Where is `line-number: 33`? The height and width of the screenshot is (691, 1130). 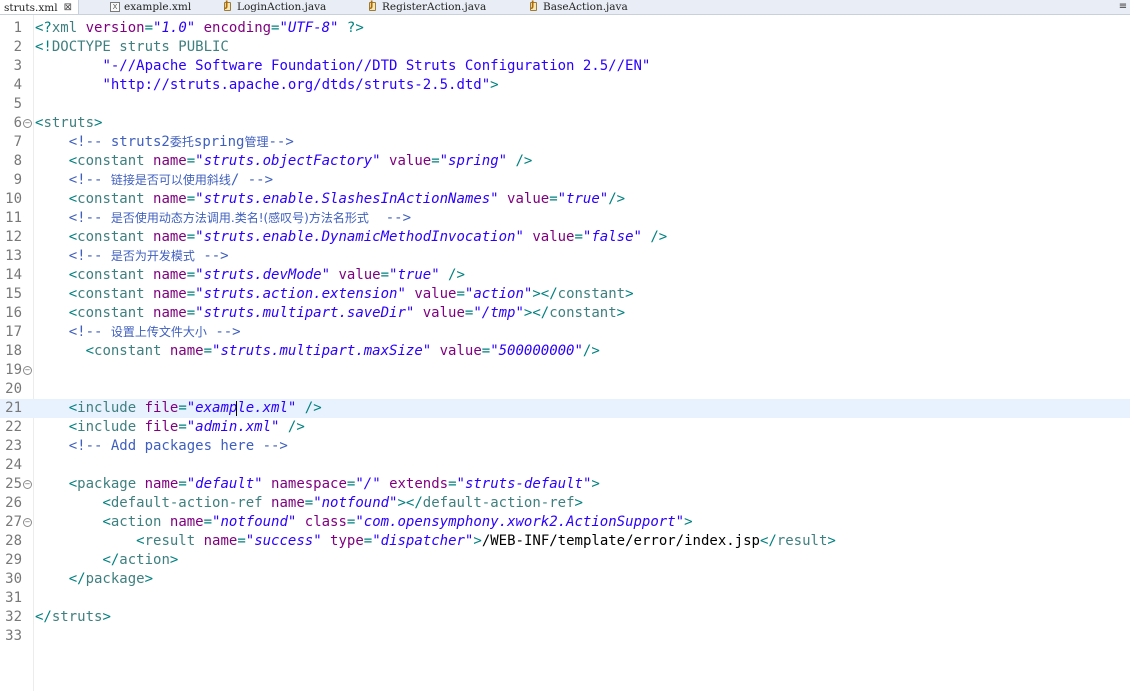
line-number: 33 is located at coordinates (13, 636).